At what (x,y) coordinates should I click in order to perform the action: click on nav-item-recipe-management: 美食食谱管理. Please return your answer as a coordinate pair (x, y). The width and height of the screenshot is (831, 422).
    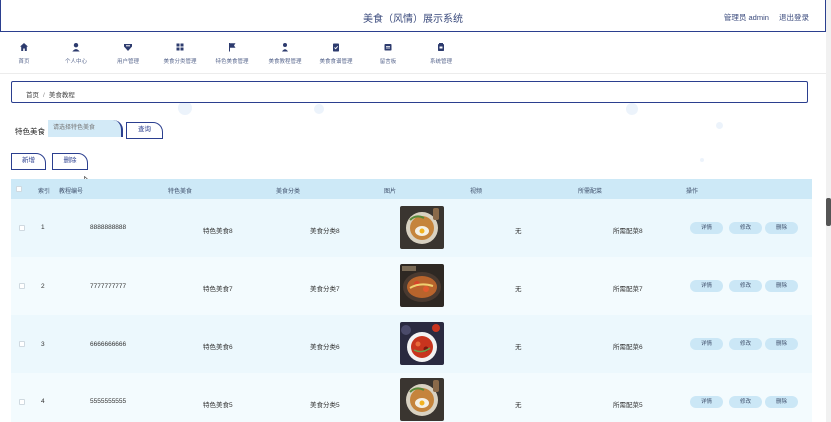
    Looking at the image, I should click on (336, 53).